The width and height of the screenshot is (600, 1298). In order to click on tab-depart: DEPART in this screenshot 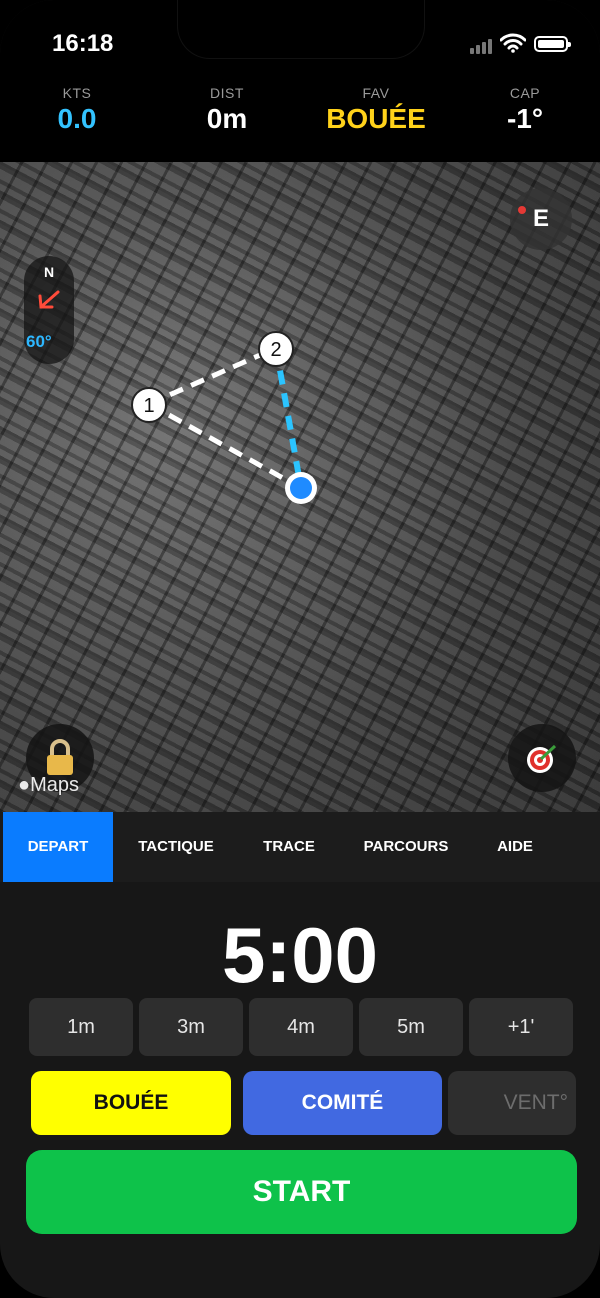, I will do `click(58, 847)`.